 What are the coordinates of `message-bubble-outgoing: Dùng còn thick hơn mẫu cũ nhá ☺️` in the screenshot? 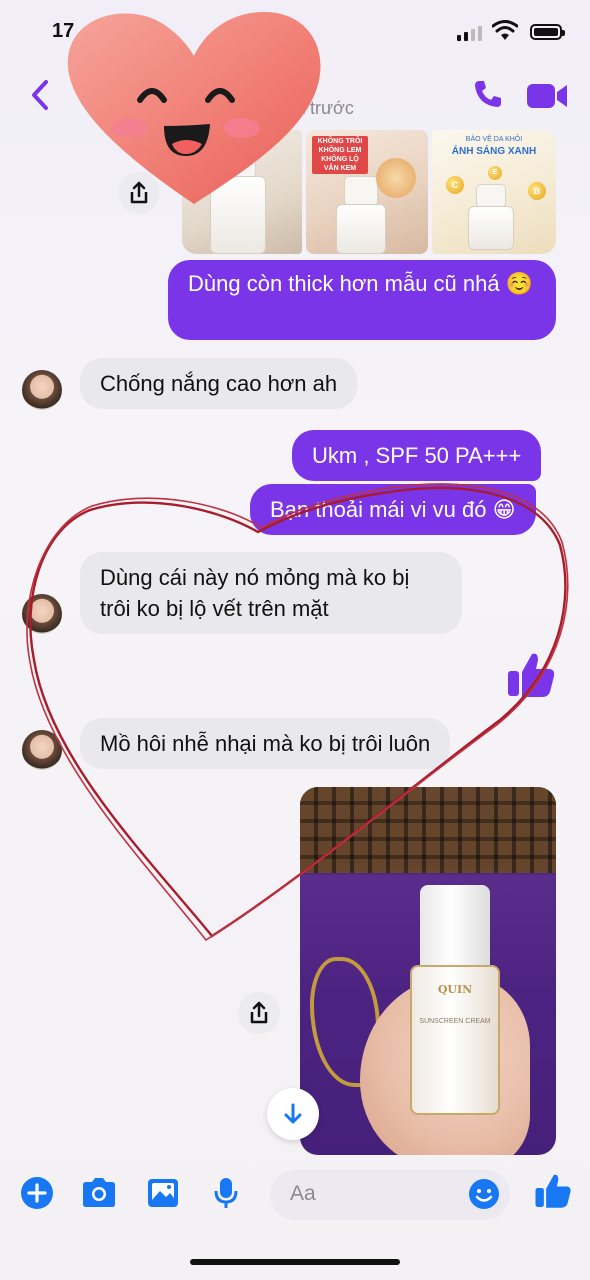 It's located at (362, 300).